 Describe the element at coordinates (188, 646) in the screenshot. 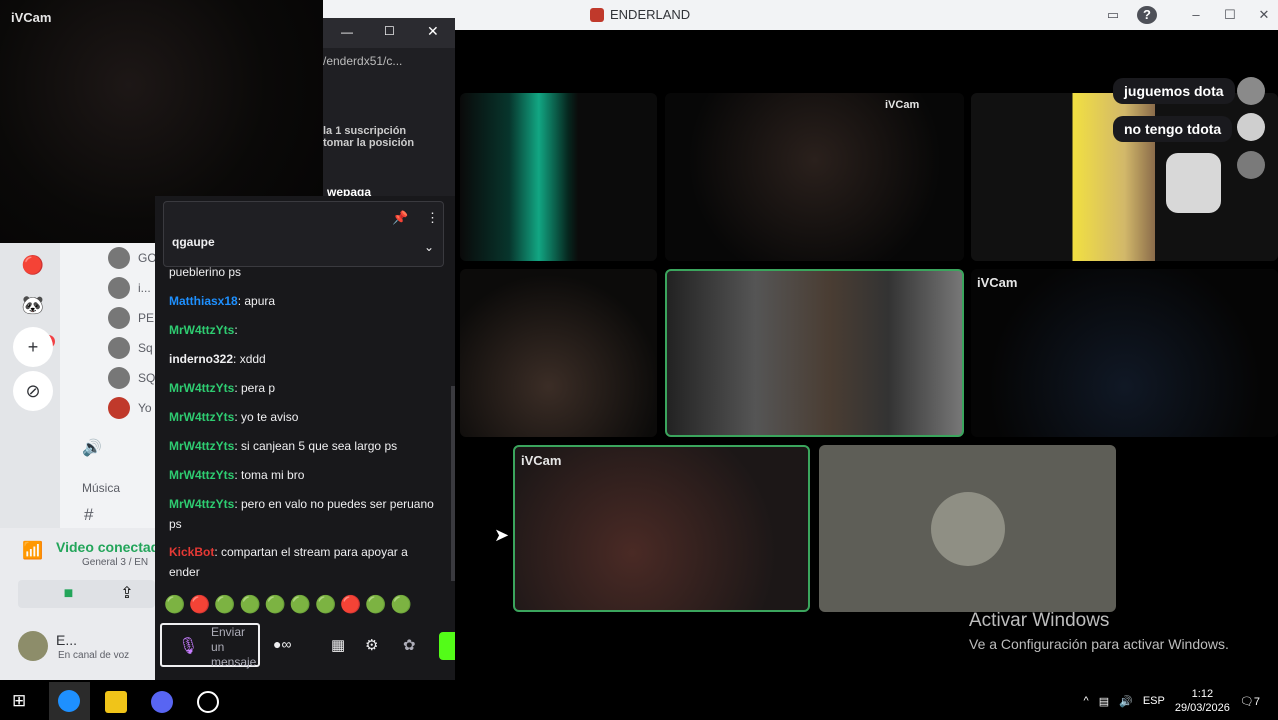

I see `mic-icon: 🎙` at that location.